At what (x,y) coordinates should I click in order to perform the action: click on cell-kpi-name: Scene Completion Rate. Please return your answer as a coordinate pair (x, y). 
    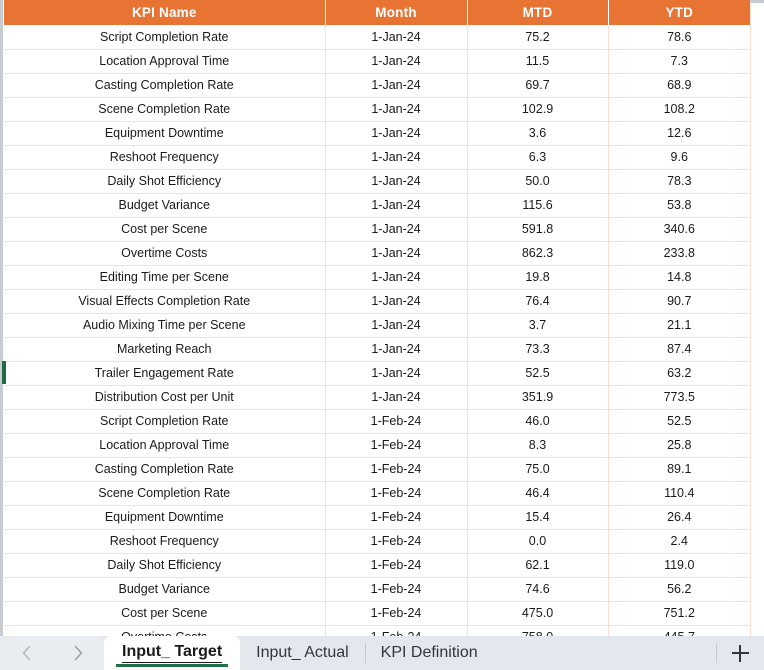
    Looking at the image, I should click on (165, 109).